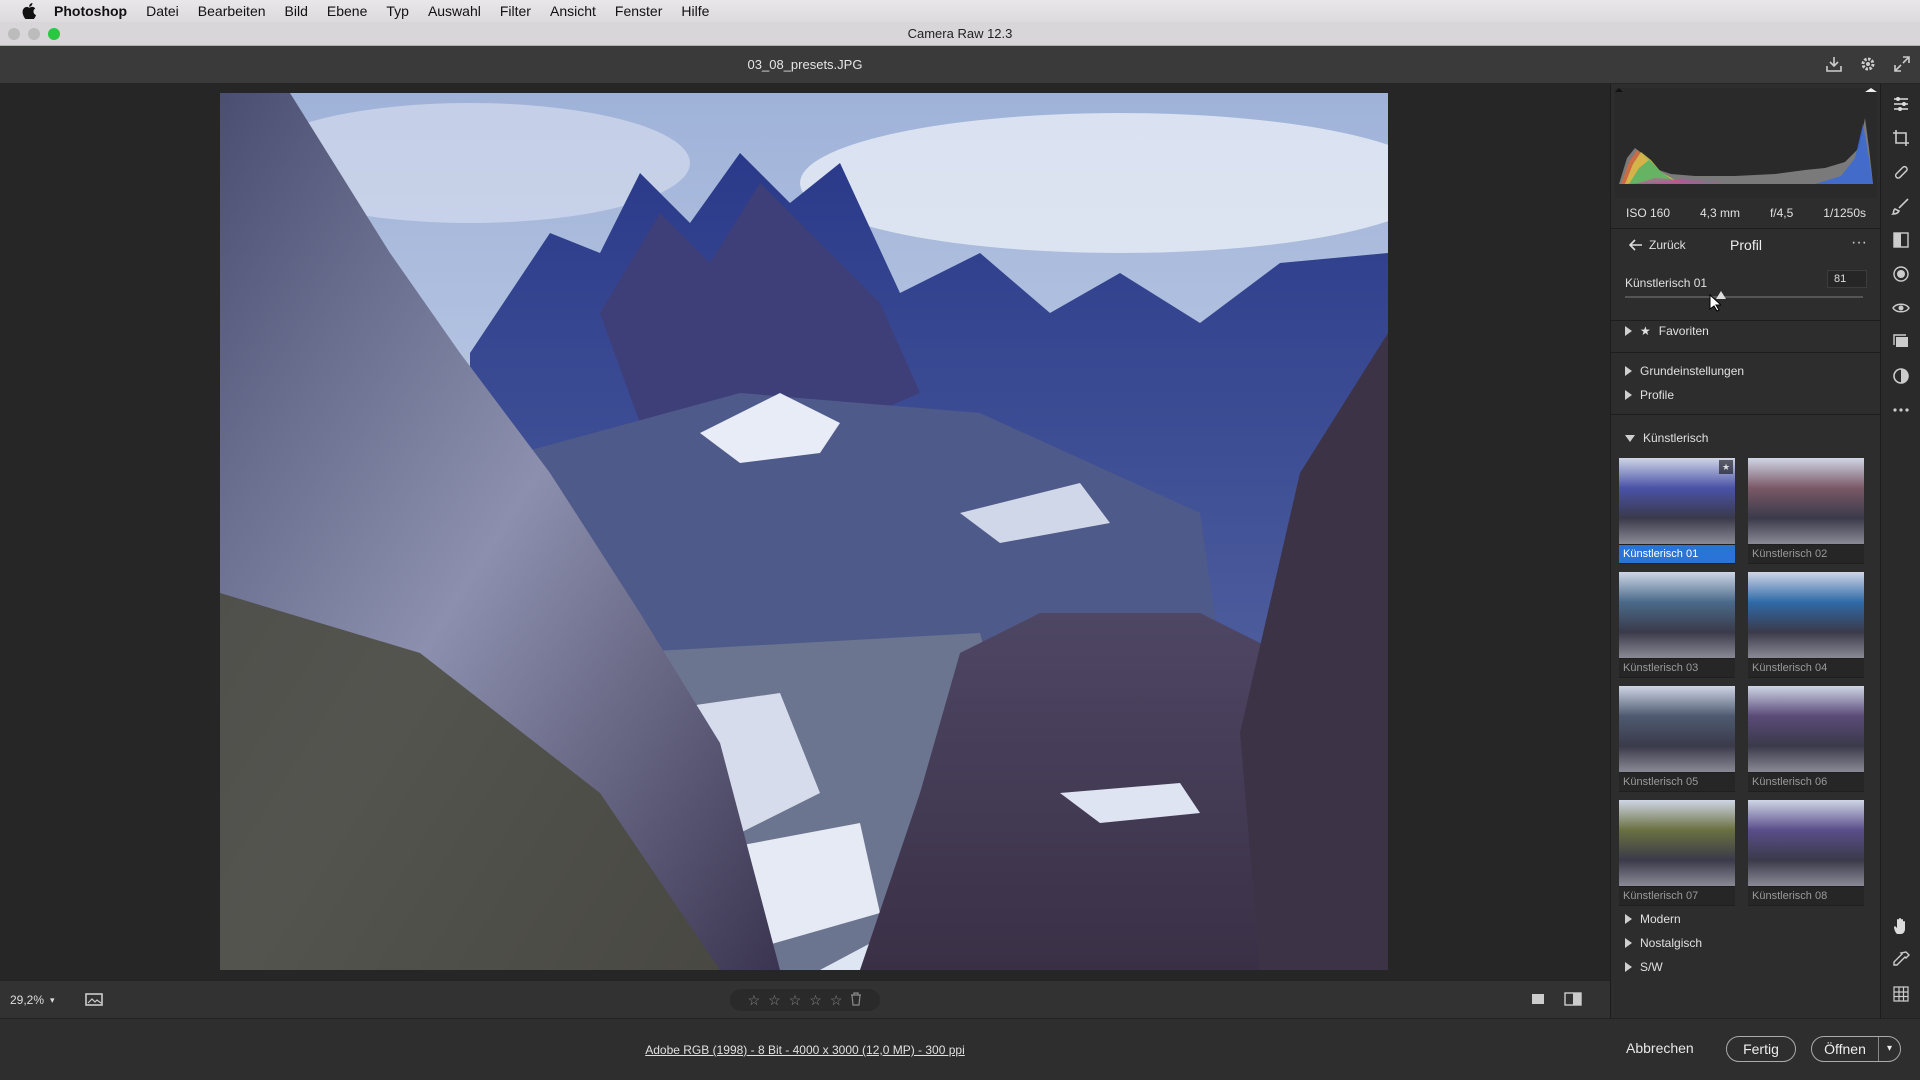 This screenshot has height=1080, width=1920. Describe the element at coordinates (90, 11) in the screenshot. I see `menu-photoshop: Photoshop` at that location.